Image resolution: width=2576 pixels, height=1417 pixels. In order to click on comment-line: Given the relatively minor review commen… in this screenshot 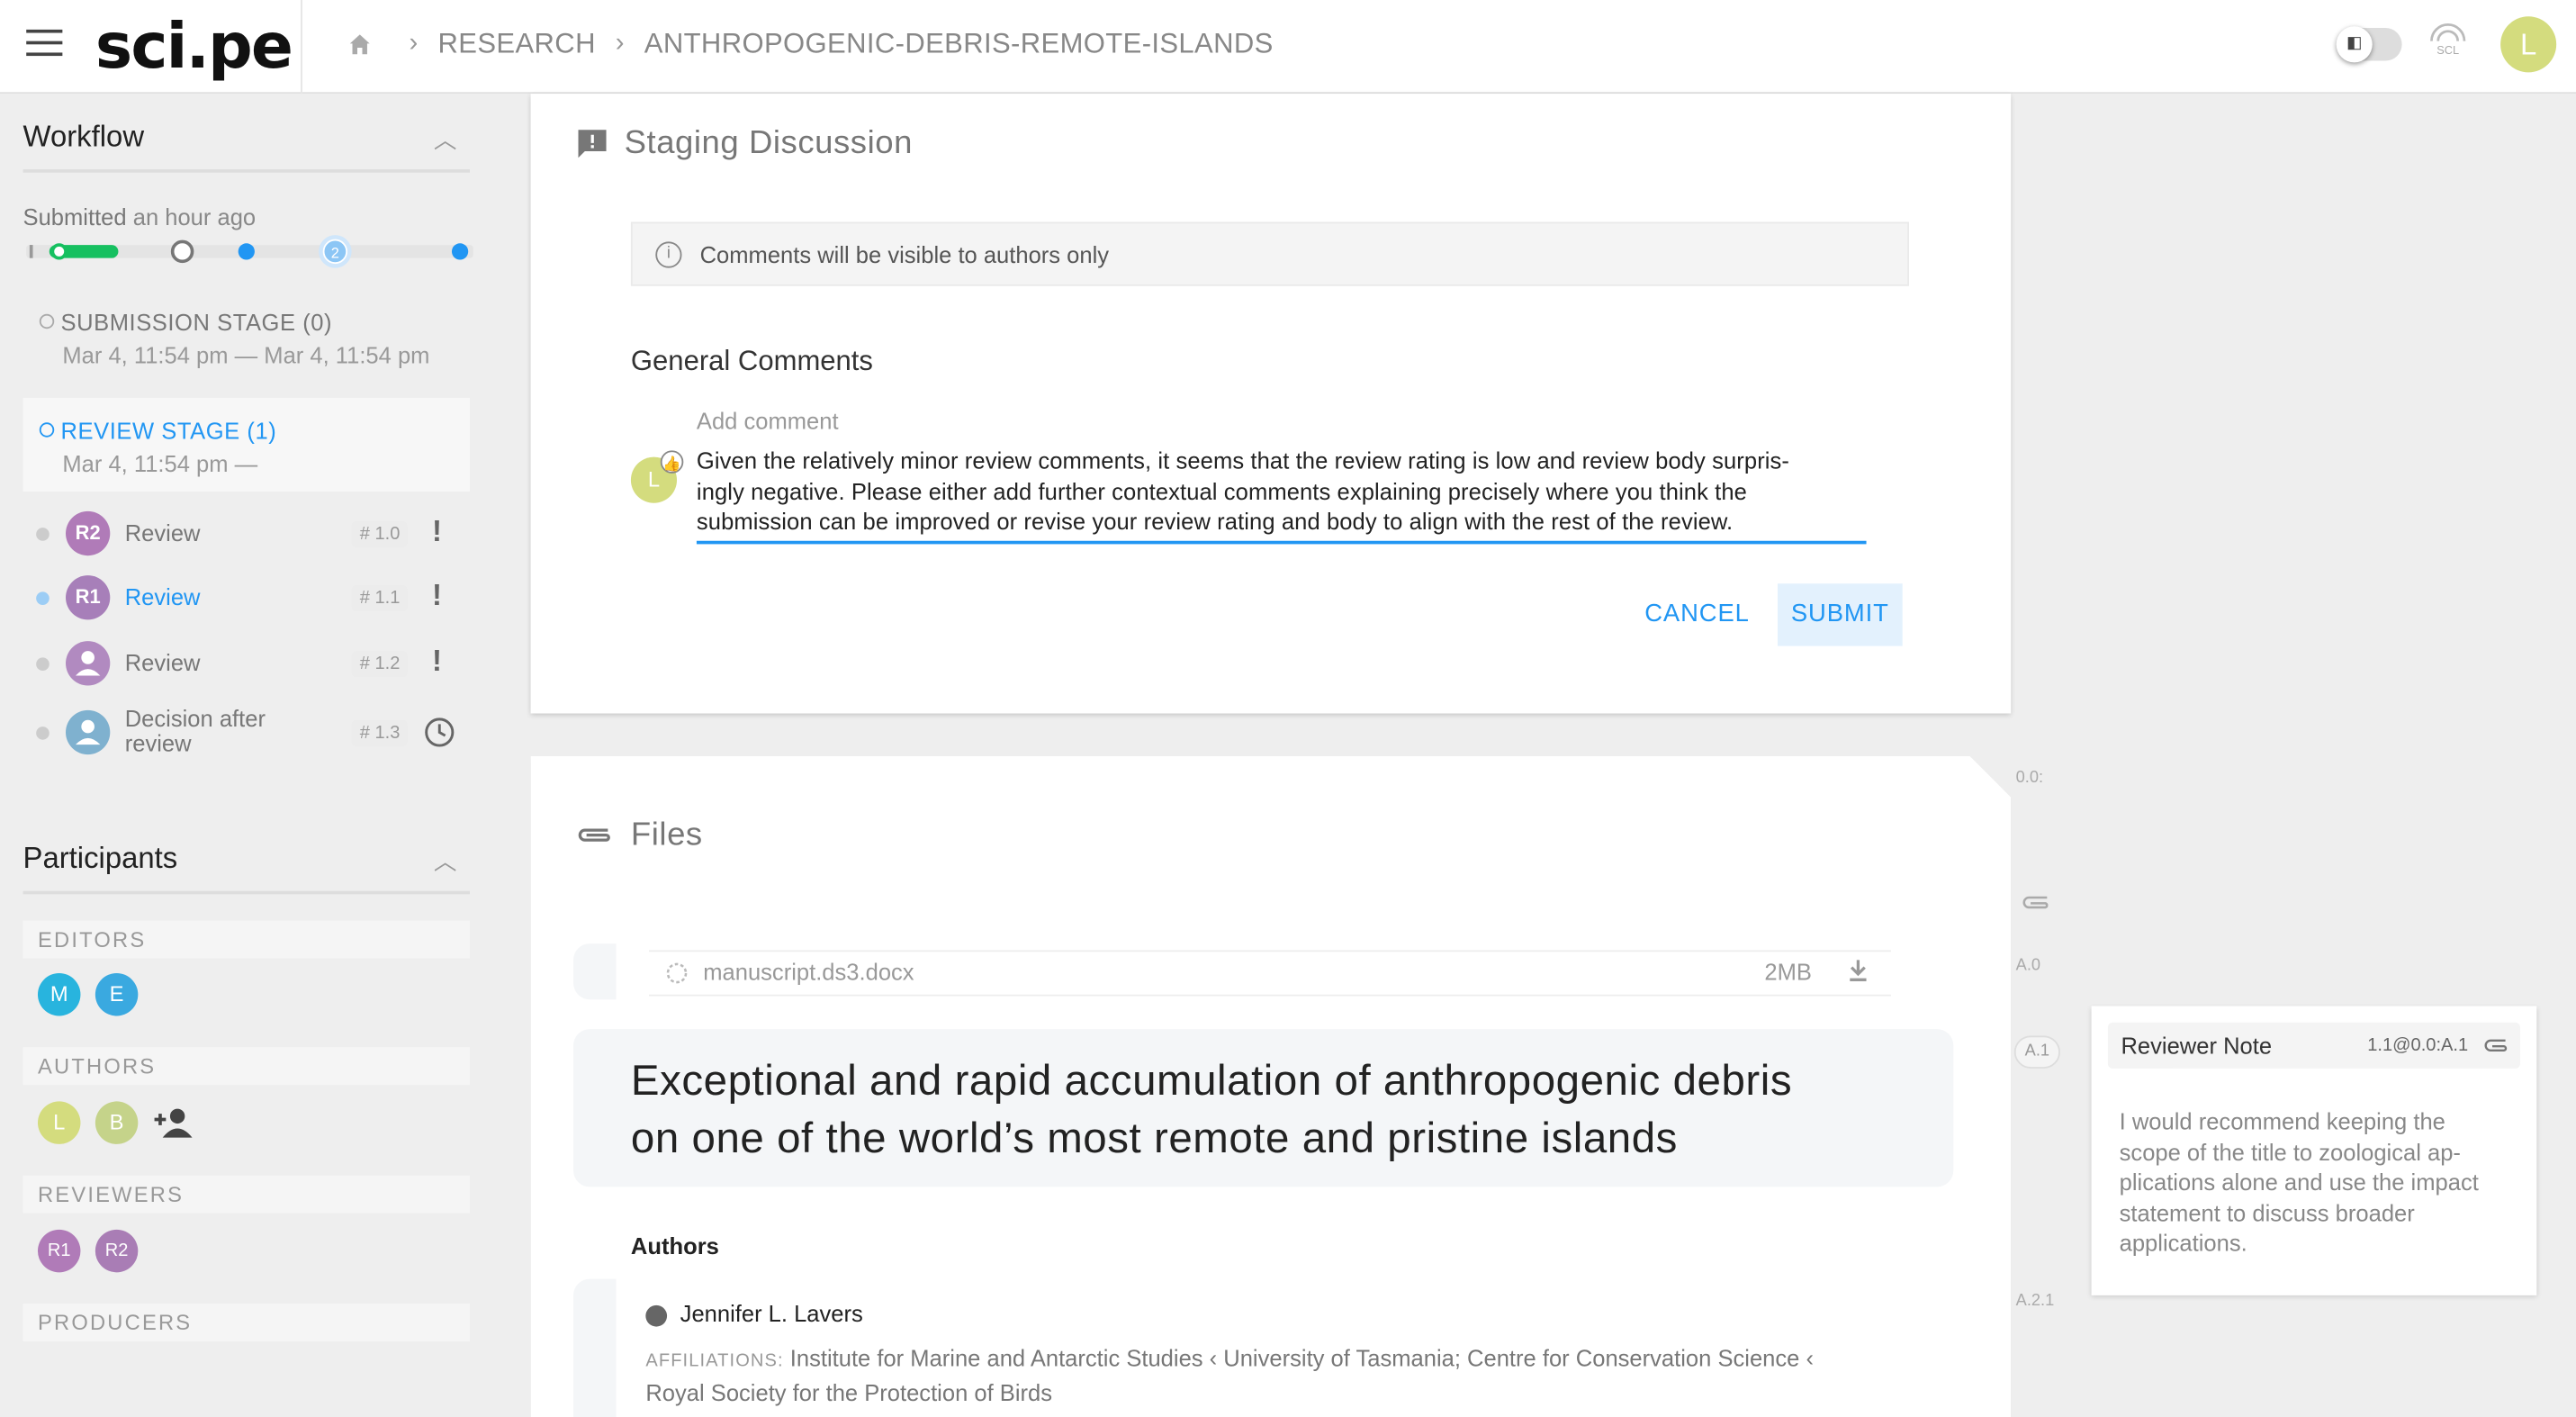, I will do `click(1243, 460)`.